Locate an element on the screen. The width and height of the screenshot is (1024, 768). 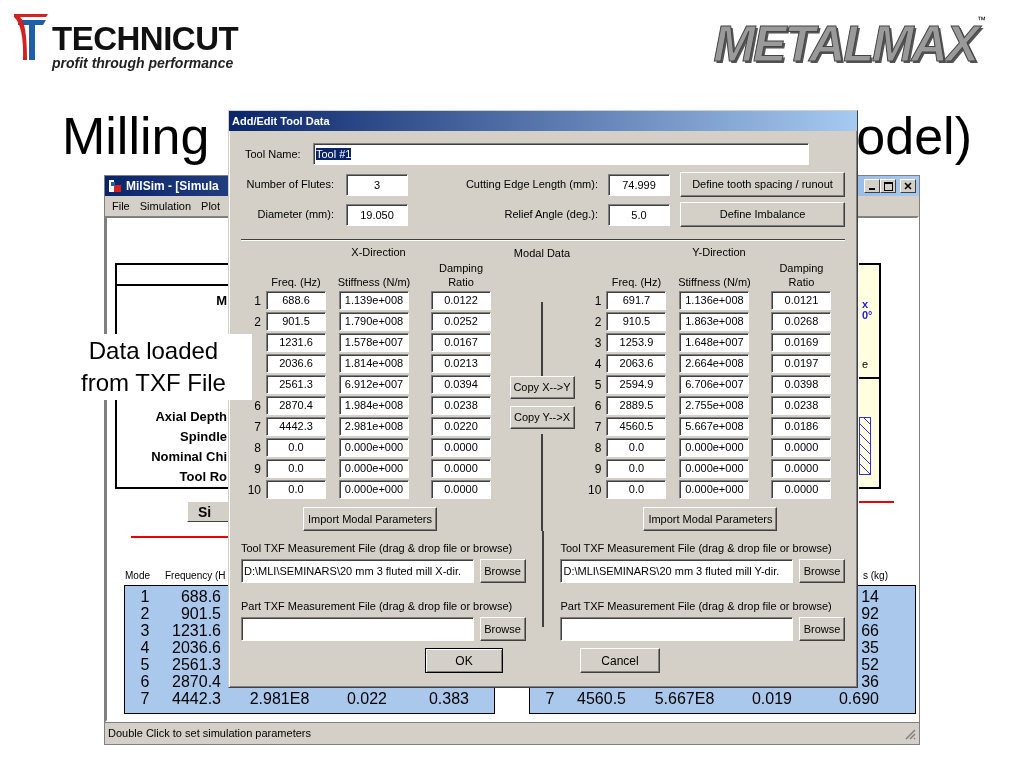
close-button is located at coordinates (908, 186).